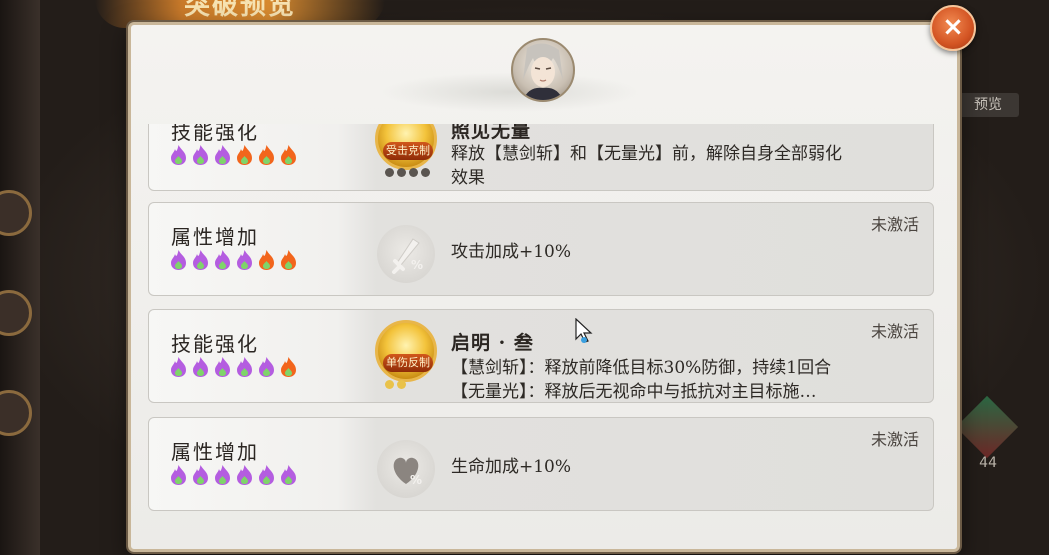 This screenshot has width=1049, height=555. Describe the element at coordinates (543, 70) in the screenshot. I see `character-avatar` at that location.